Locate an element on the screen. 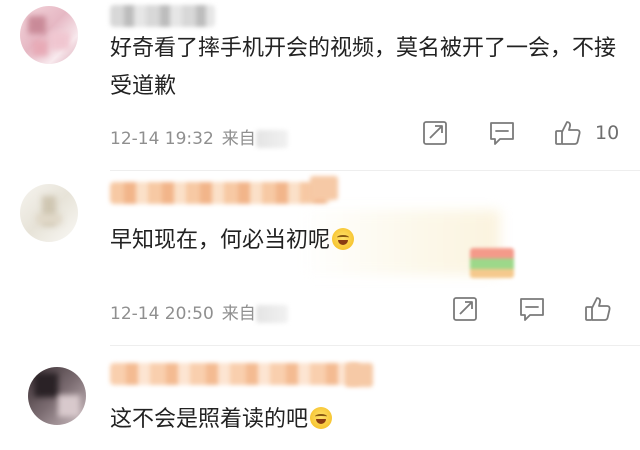  comment-sticker-image is located at coordinates (492, 263).